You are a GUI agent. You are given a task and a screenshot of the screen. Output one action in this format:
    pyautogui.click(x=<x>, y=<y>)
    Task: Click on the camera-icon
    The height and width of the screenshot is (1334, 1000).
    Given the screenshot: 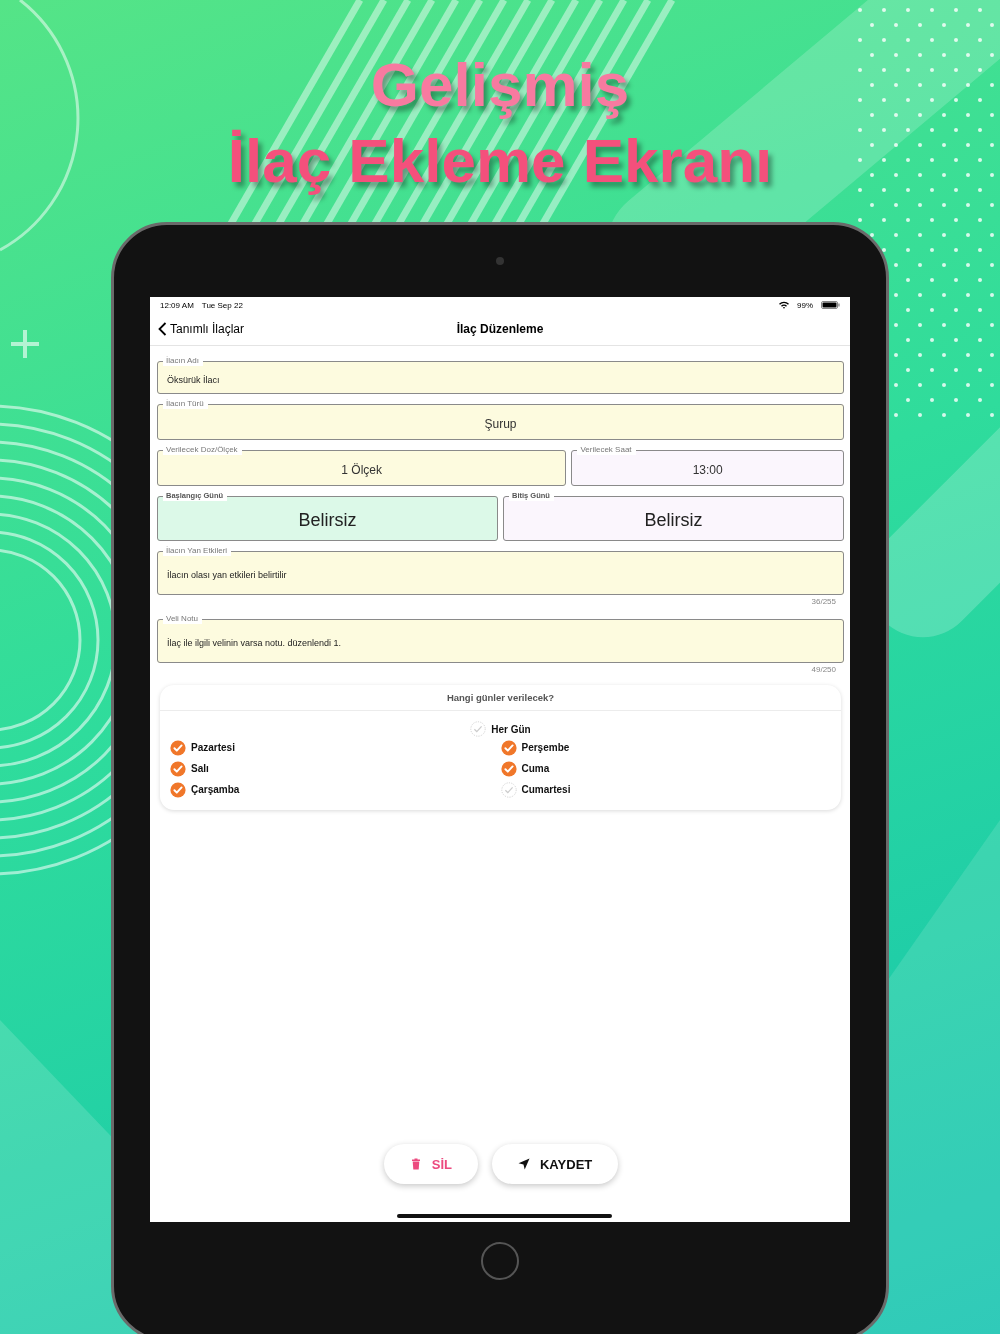 What is the action you would take?
    pyautogui.click(x=500, y=261)
    